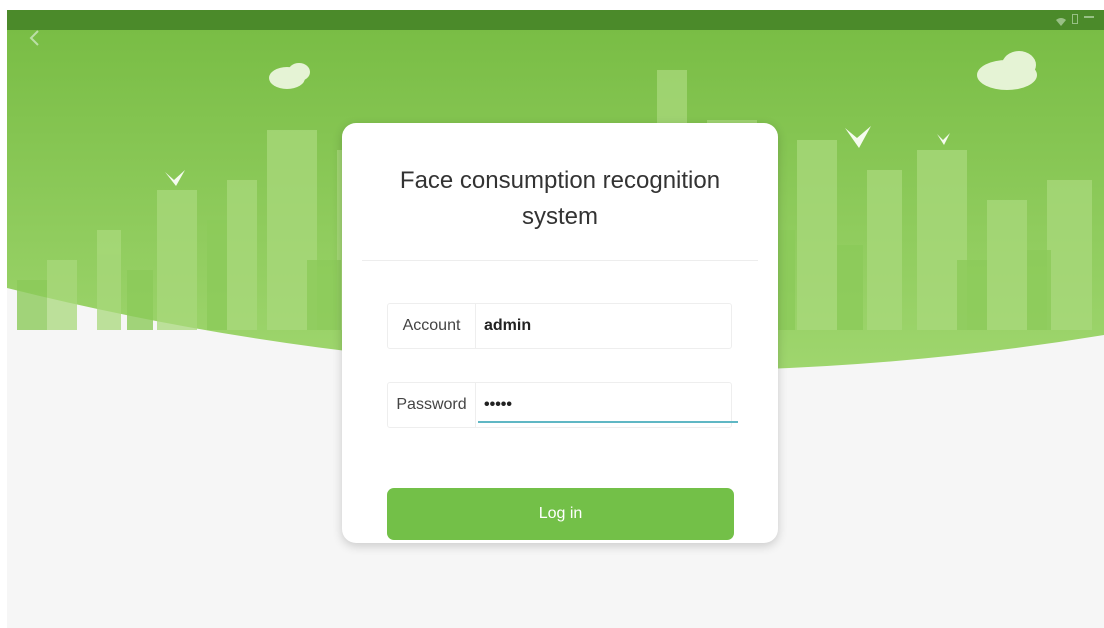 This screenshot has width=1104, height=628. I want to click on status-icons, so click(1075, 20).